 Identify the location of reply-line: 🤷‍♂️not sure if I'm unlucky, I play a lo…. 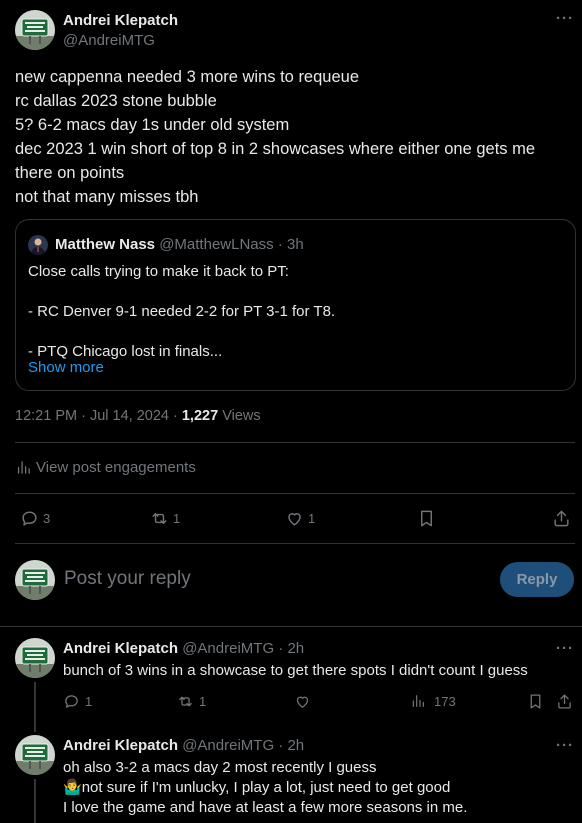
(265, 788).